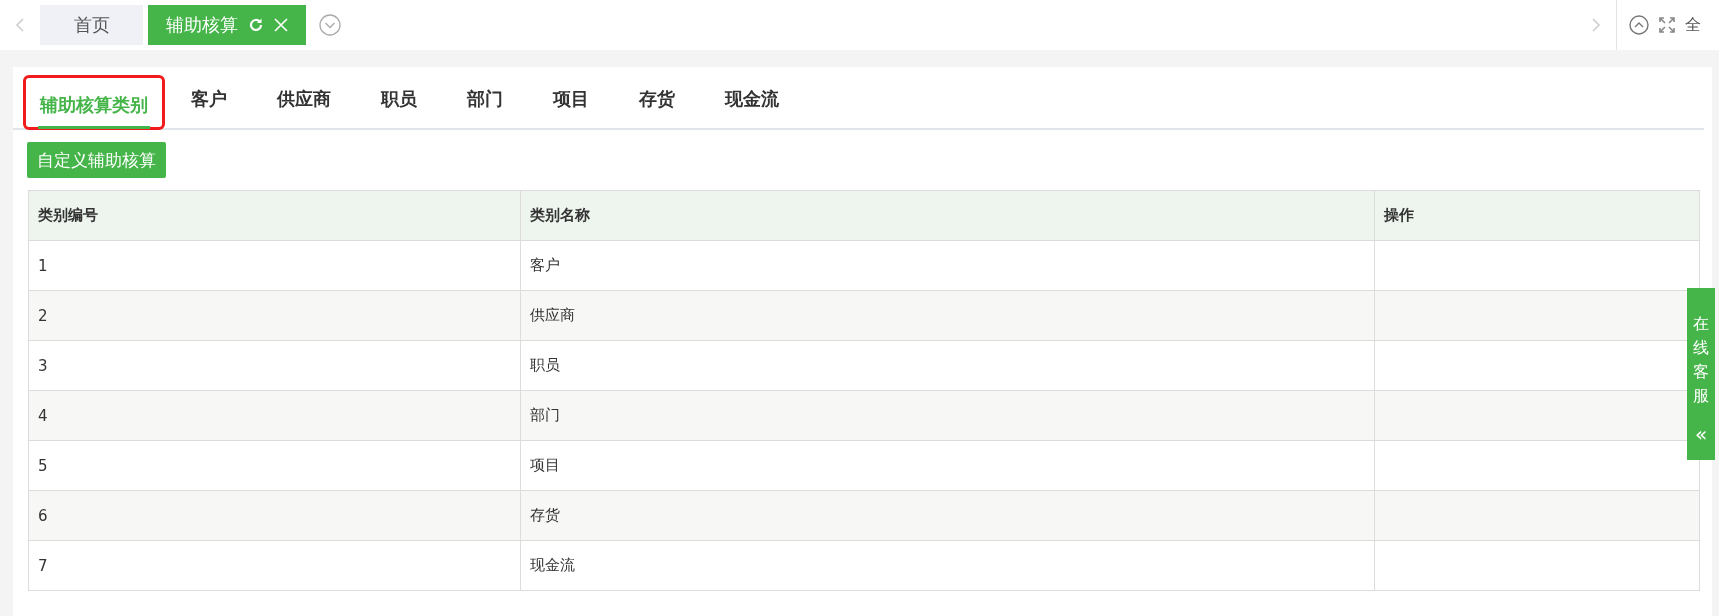 The height and width of the screenshot is (616, 1719). What do you see at coordinates (571, 100) in the screenshot?
I see `section-tab: 项目` at bounding box center [571, 100].